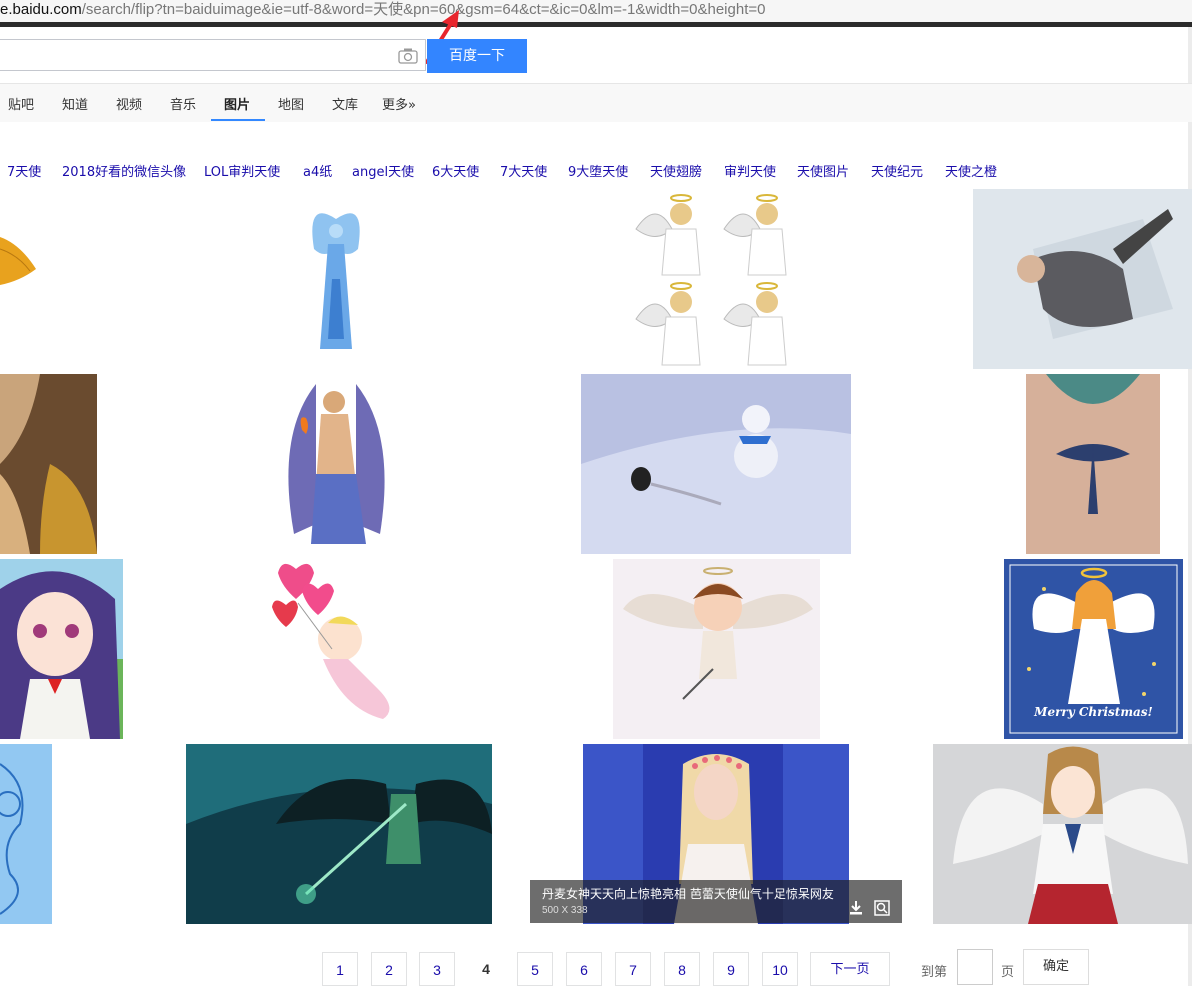  I want to click on nav-music: 音乐, so click(183, 103).